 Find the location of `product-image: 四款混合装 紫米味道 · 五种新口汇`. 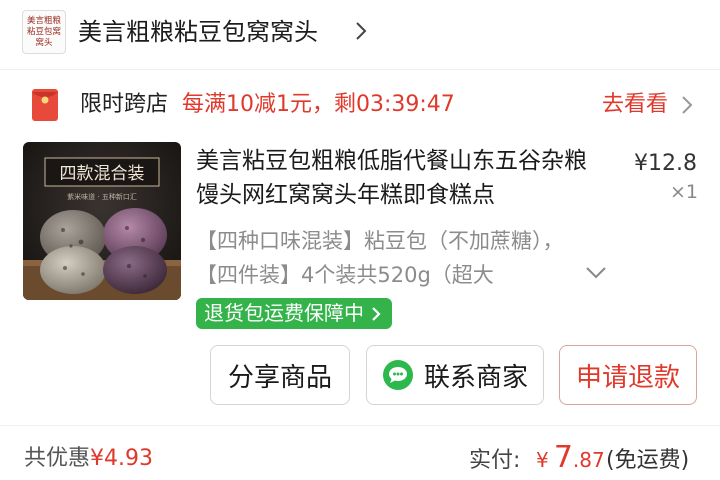

product-image: 四款混合装 紫米味道 · 五种新口汇 is located at coordinates (102, 221).